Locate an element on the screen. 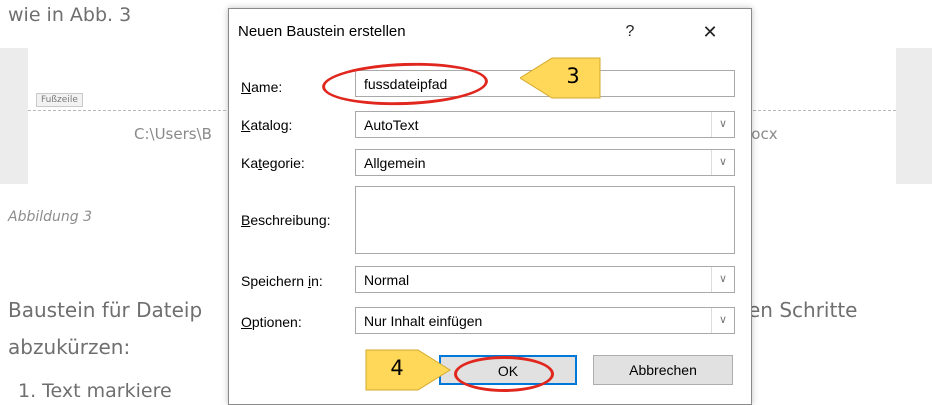 The image size is (932, 405). beschreibung-textarea is located at coordinates (545, 220).